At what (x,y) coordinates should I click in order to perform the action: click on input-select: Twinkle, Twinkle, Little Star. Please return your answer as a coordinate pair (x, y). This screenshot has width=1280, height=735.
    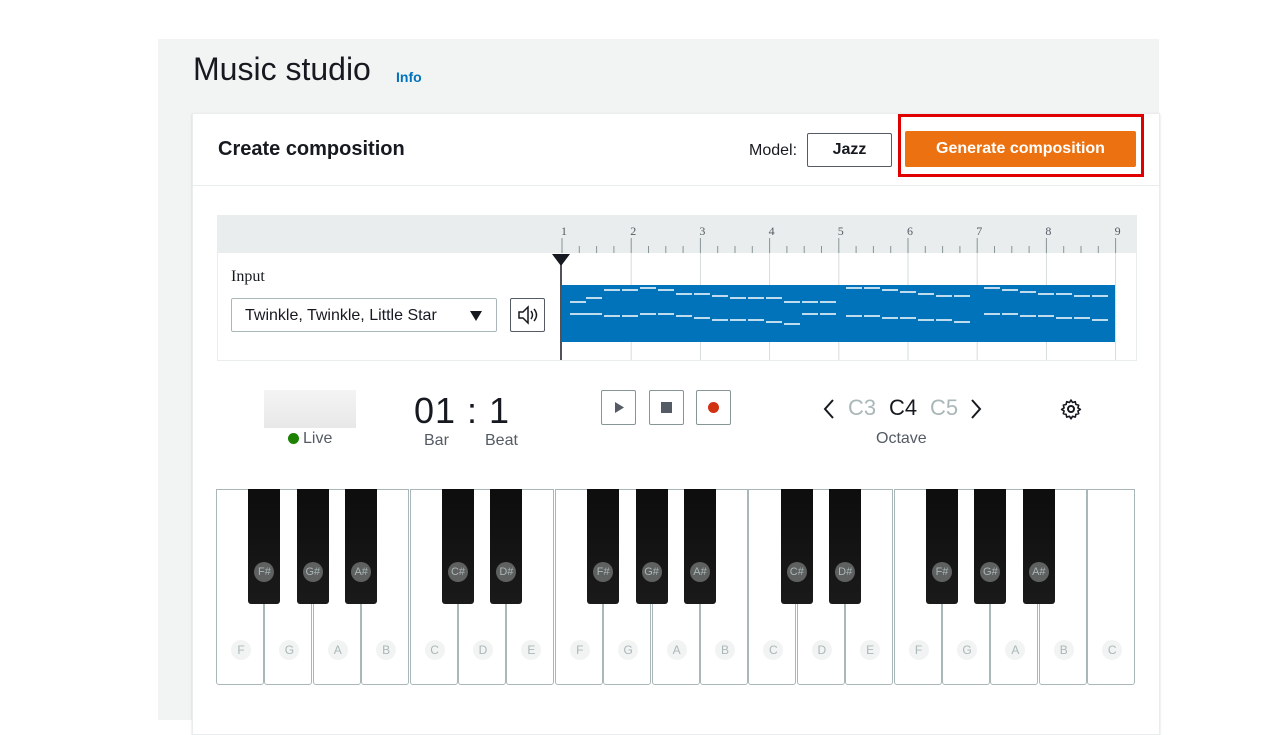
    Looking at the image, I should click on (364, 315).